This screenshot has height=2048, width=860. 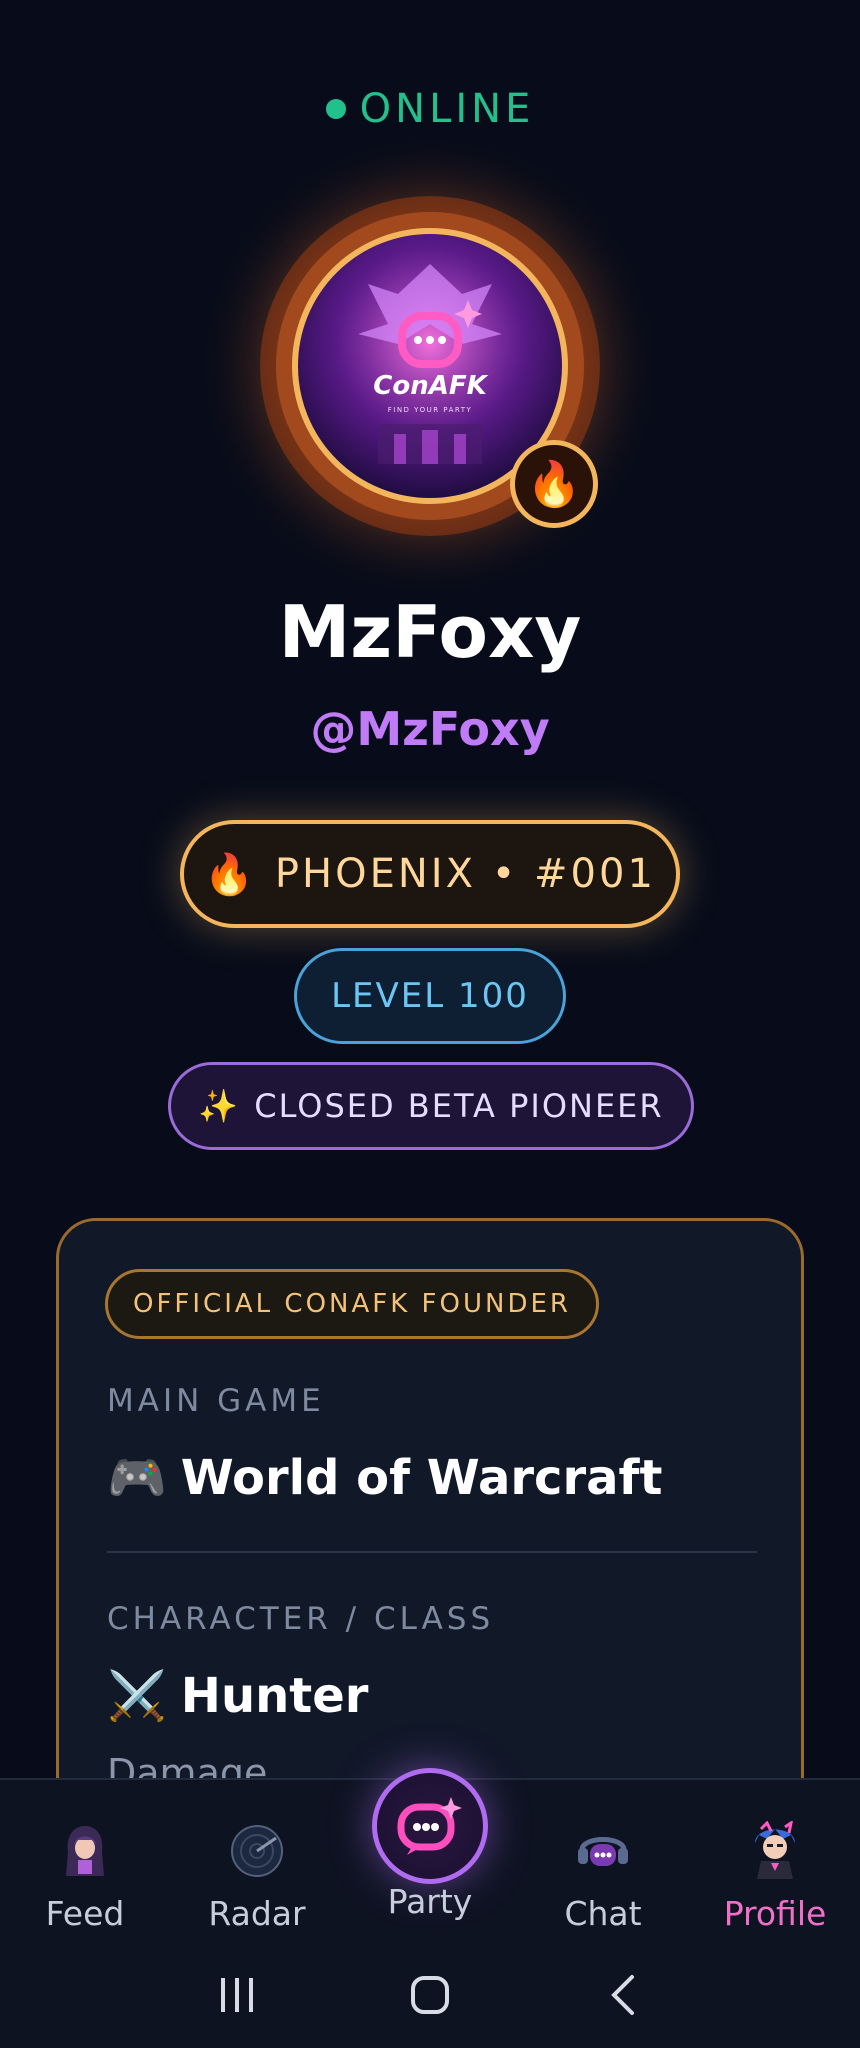 I want to click on gamepad-icon: 🎮, so click(x=137, y=1478).